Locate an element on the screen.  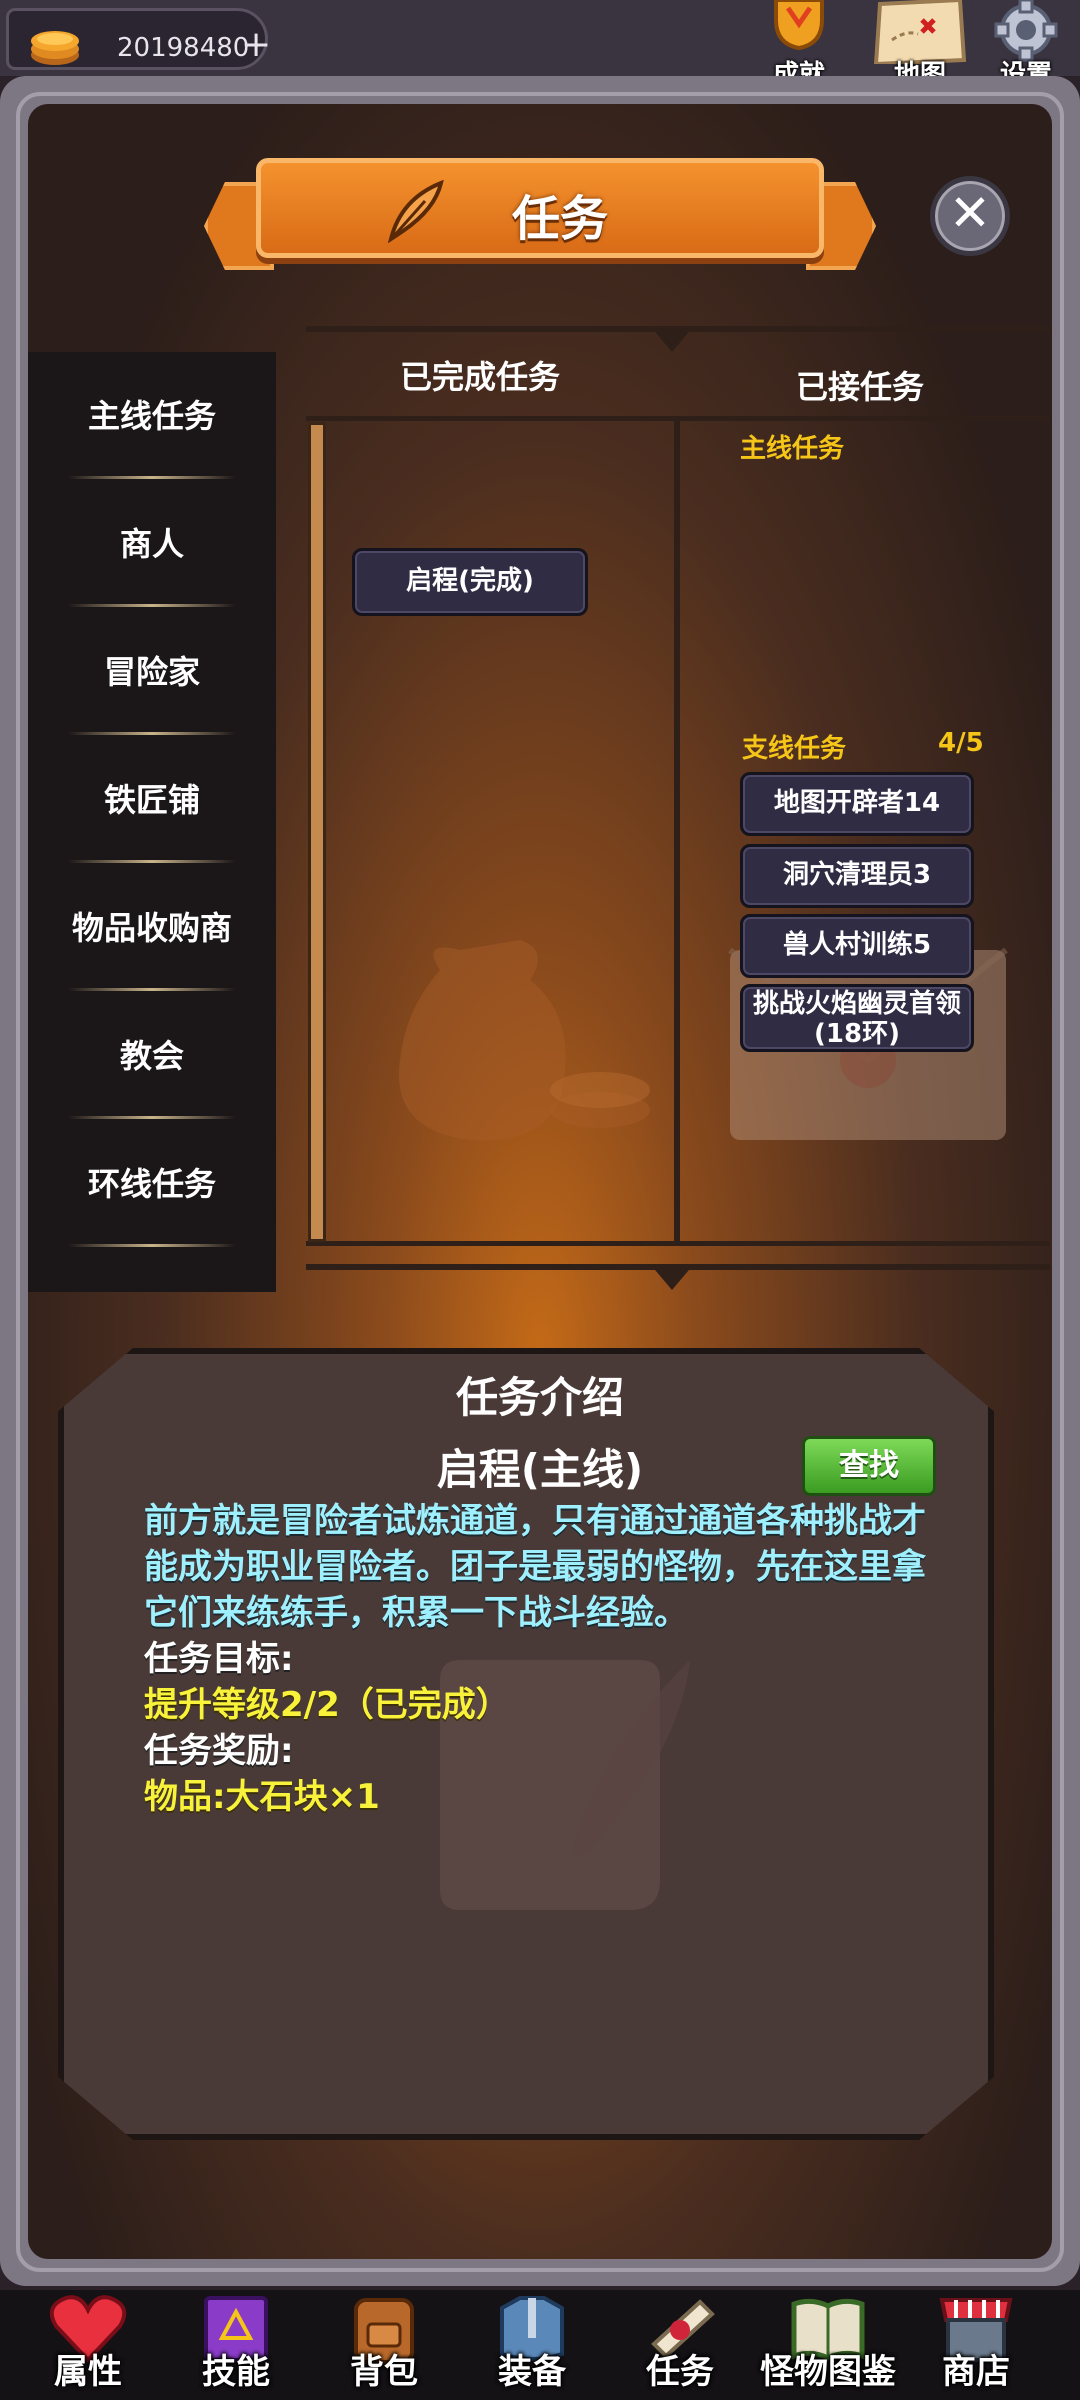
nav-monster-book: 怪物图鉴 is located at coordinates (828, 2345).